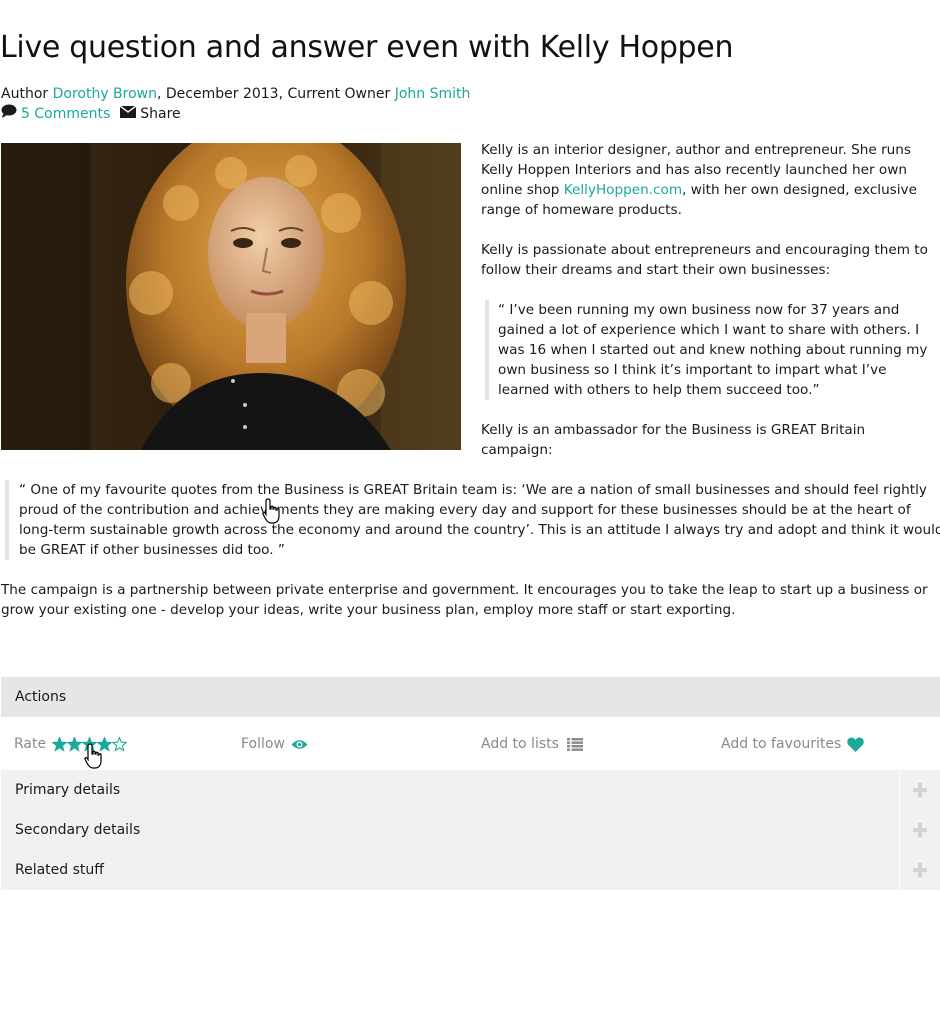  What do you see at coordinates (65, 114) in the screenshot?
I see `comments-link: 5 Comments` at bounding box center [65, 114].